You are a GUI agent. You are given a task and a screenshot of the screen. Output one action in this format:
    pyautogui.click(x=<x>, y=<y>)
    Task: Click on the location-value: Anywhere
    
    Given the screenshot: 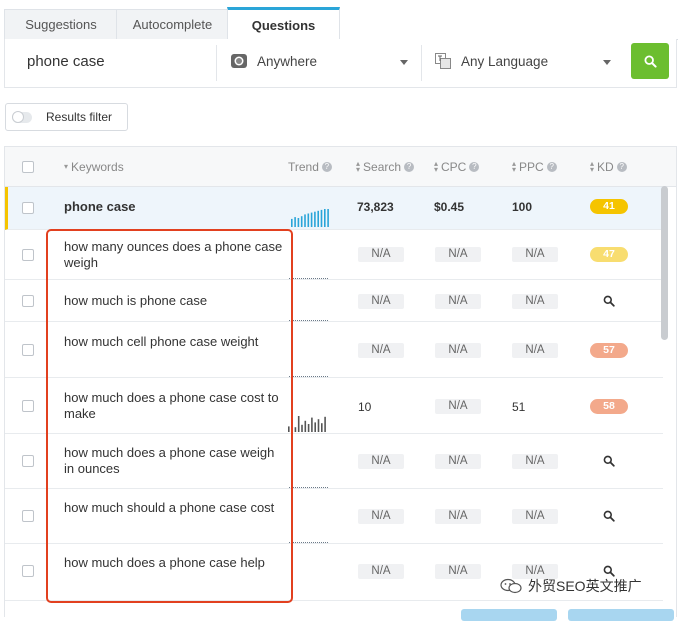 What is the action you would take?
    pyautogui.click(x=287, y=61)
    